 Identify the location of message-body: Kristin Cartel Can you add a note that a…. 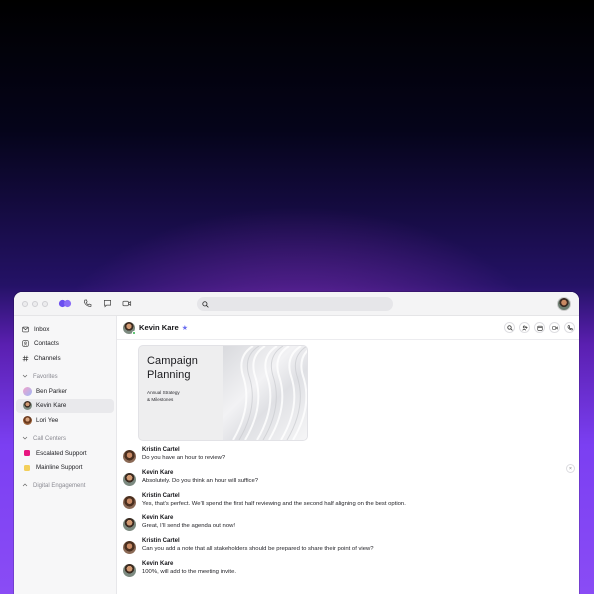
(258, 548).